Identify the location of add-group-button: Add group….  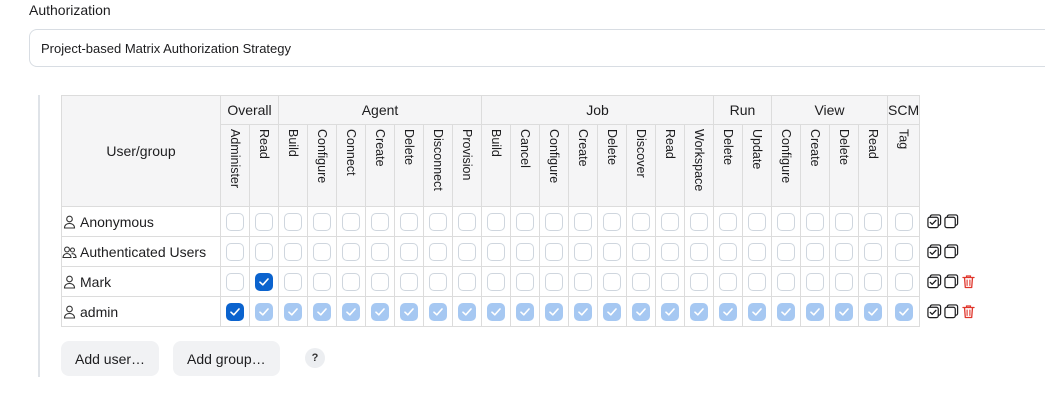
(226, 358).